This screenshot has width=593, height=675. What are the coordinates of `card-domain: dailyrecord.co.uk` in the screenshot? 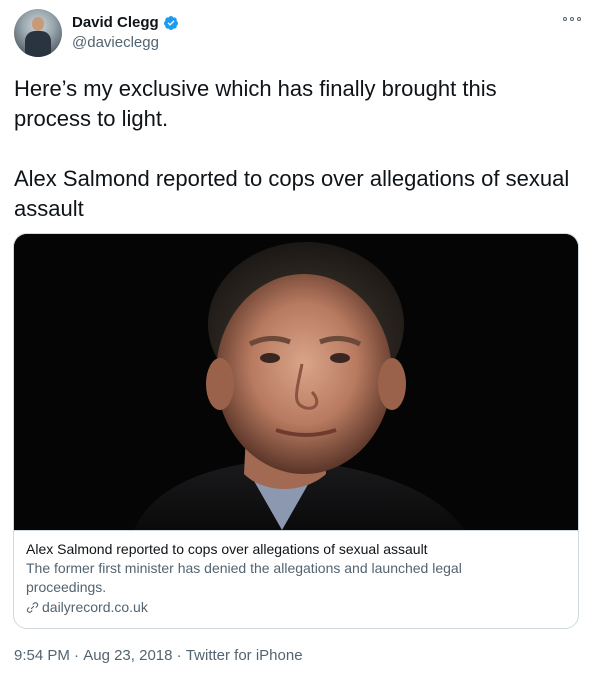 It's located at (297, 607).